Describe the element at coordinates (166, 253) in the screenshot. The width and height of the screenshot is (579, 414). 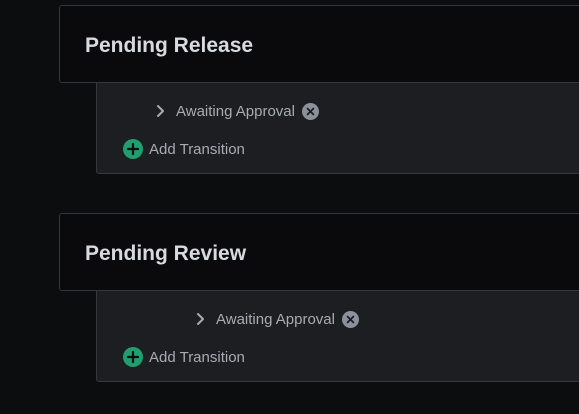
I see `state-title: Pending Review` at that location.